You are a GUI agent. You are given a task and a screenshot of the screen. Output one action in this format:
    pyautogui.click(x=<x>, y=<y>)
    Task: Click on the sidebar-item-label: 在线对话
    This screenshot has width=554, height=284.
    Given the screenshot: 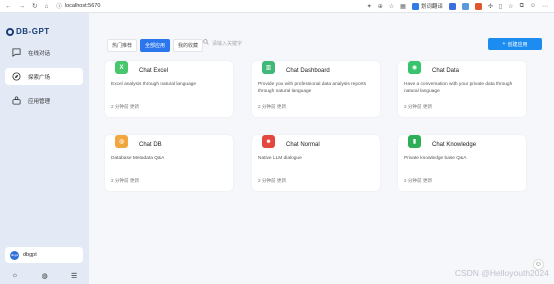 What is the action you would take?
    pyautogui.click(x=39, y=53)
    